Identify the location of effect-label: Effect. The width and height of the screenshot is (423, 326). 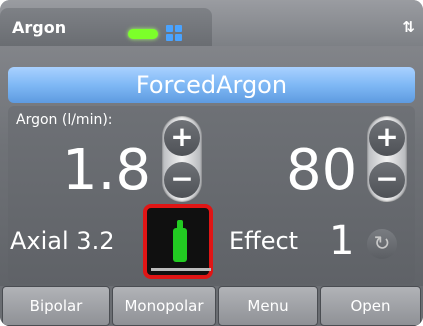
(264, 241).